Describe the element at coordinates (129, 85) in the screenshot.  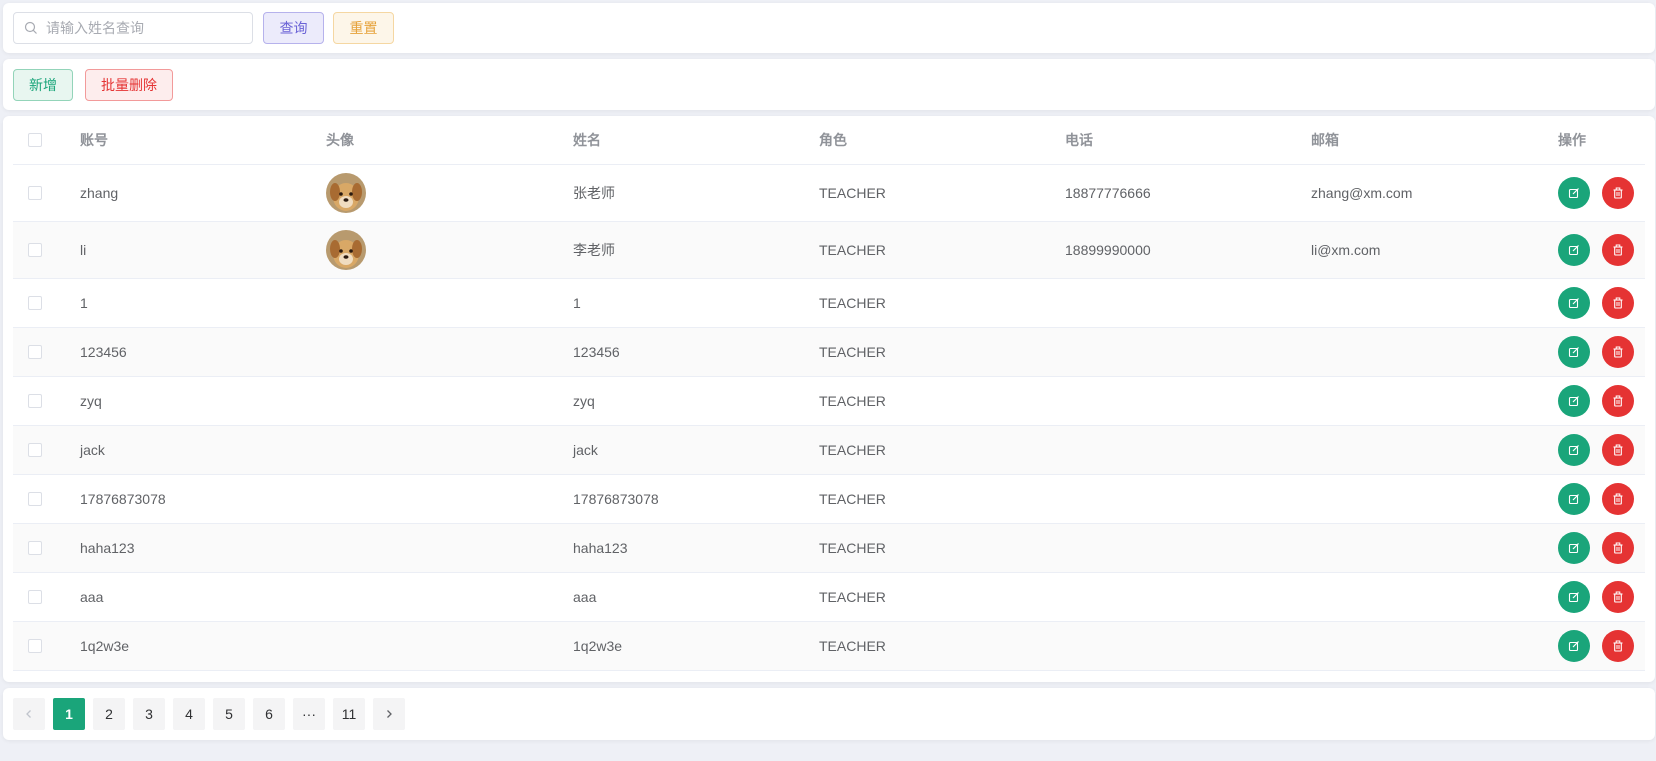
I see `batch-delete-button: 批量删除` at that location.